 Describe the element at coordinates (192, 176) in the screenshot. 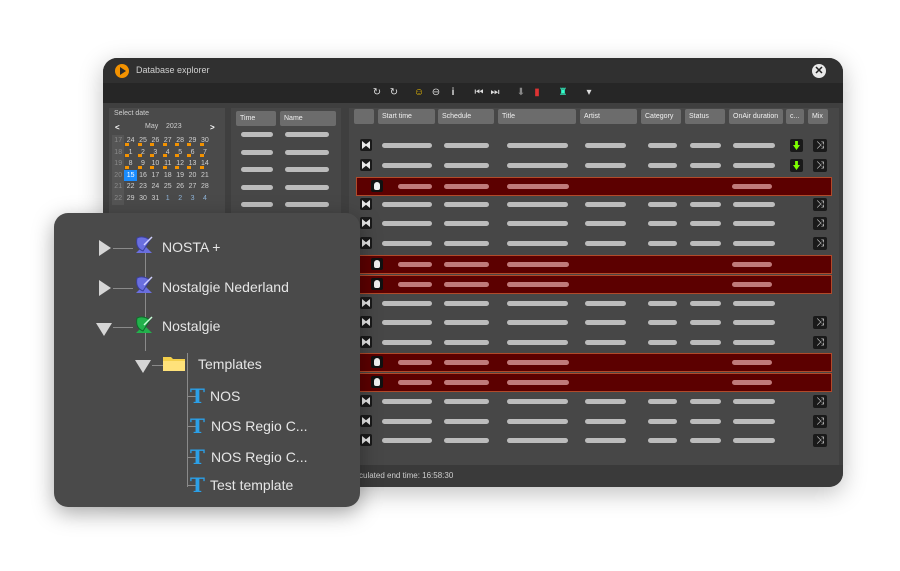

I see `calendar-day: 20` at that location.